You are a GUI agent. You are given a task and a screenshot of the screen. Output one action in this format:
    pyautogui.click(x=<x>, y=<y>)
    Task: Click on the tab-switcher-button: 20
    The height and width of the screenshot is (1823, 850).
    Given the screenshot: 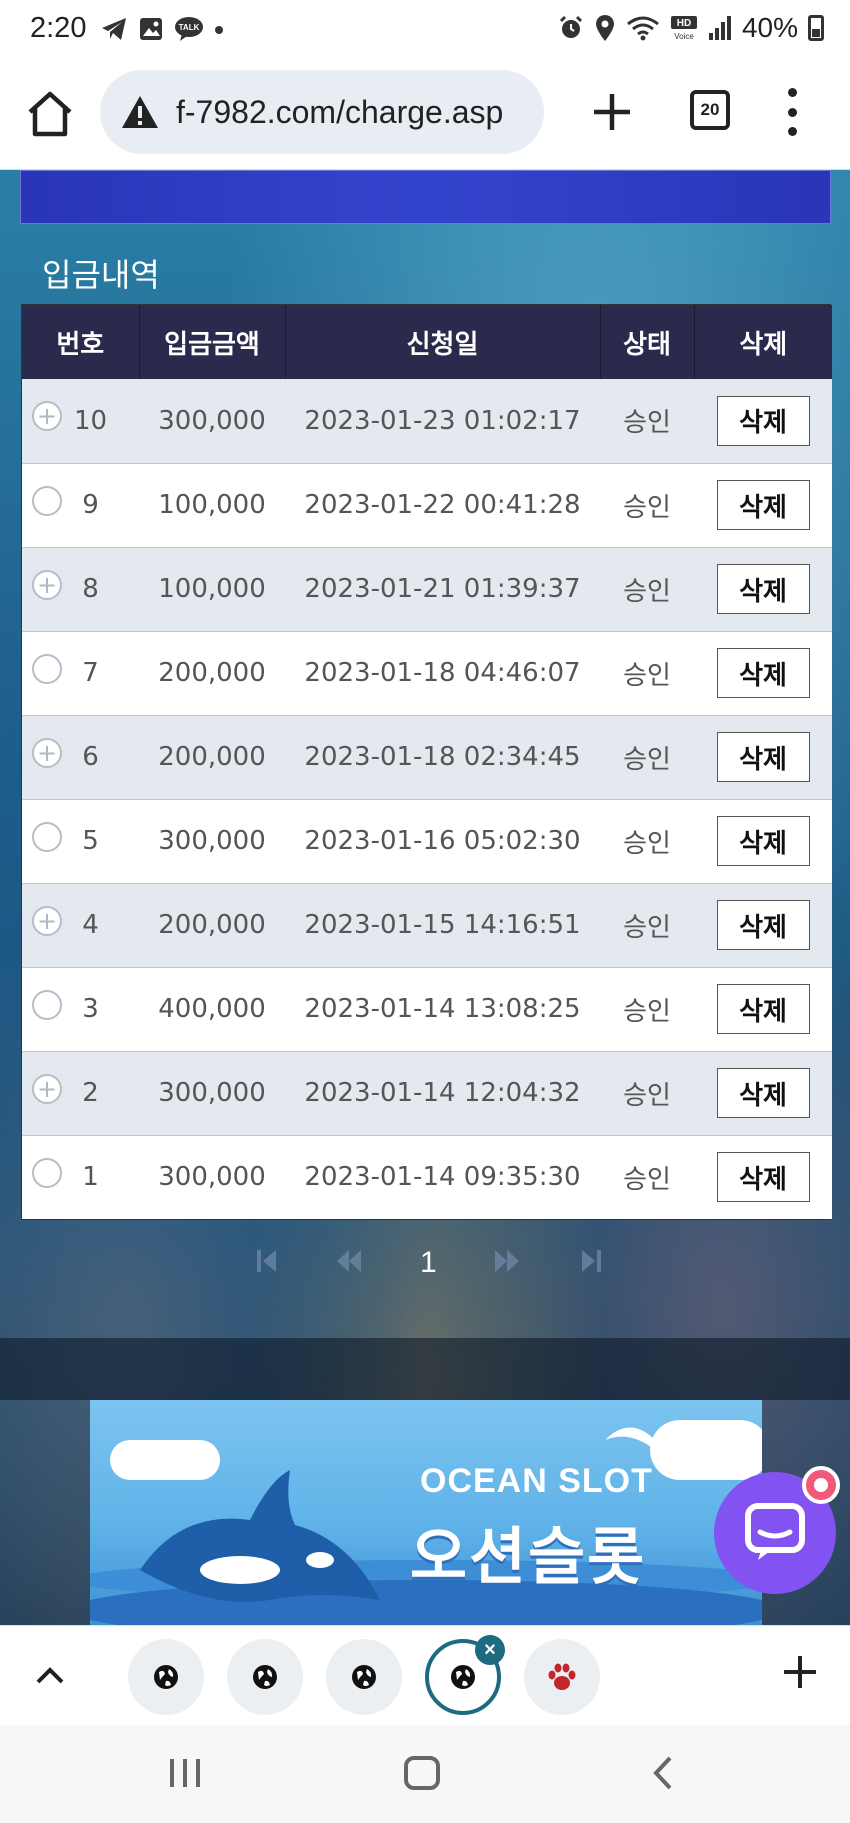 What is the action you would take?
    pyautogui.click(x=710, y=110)
    